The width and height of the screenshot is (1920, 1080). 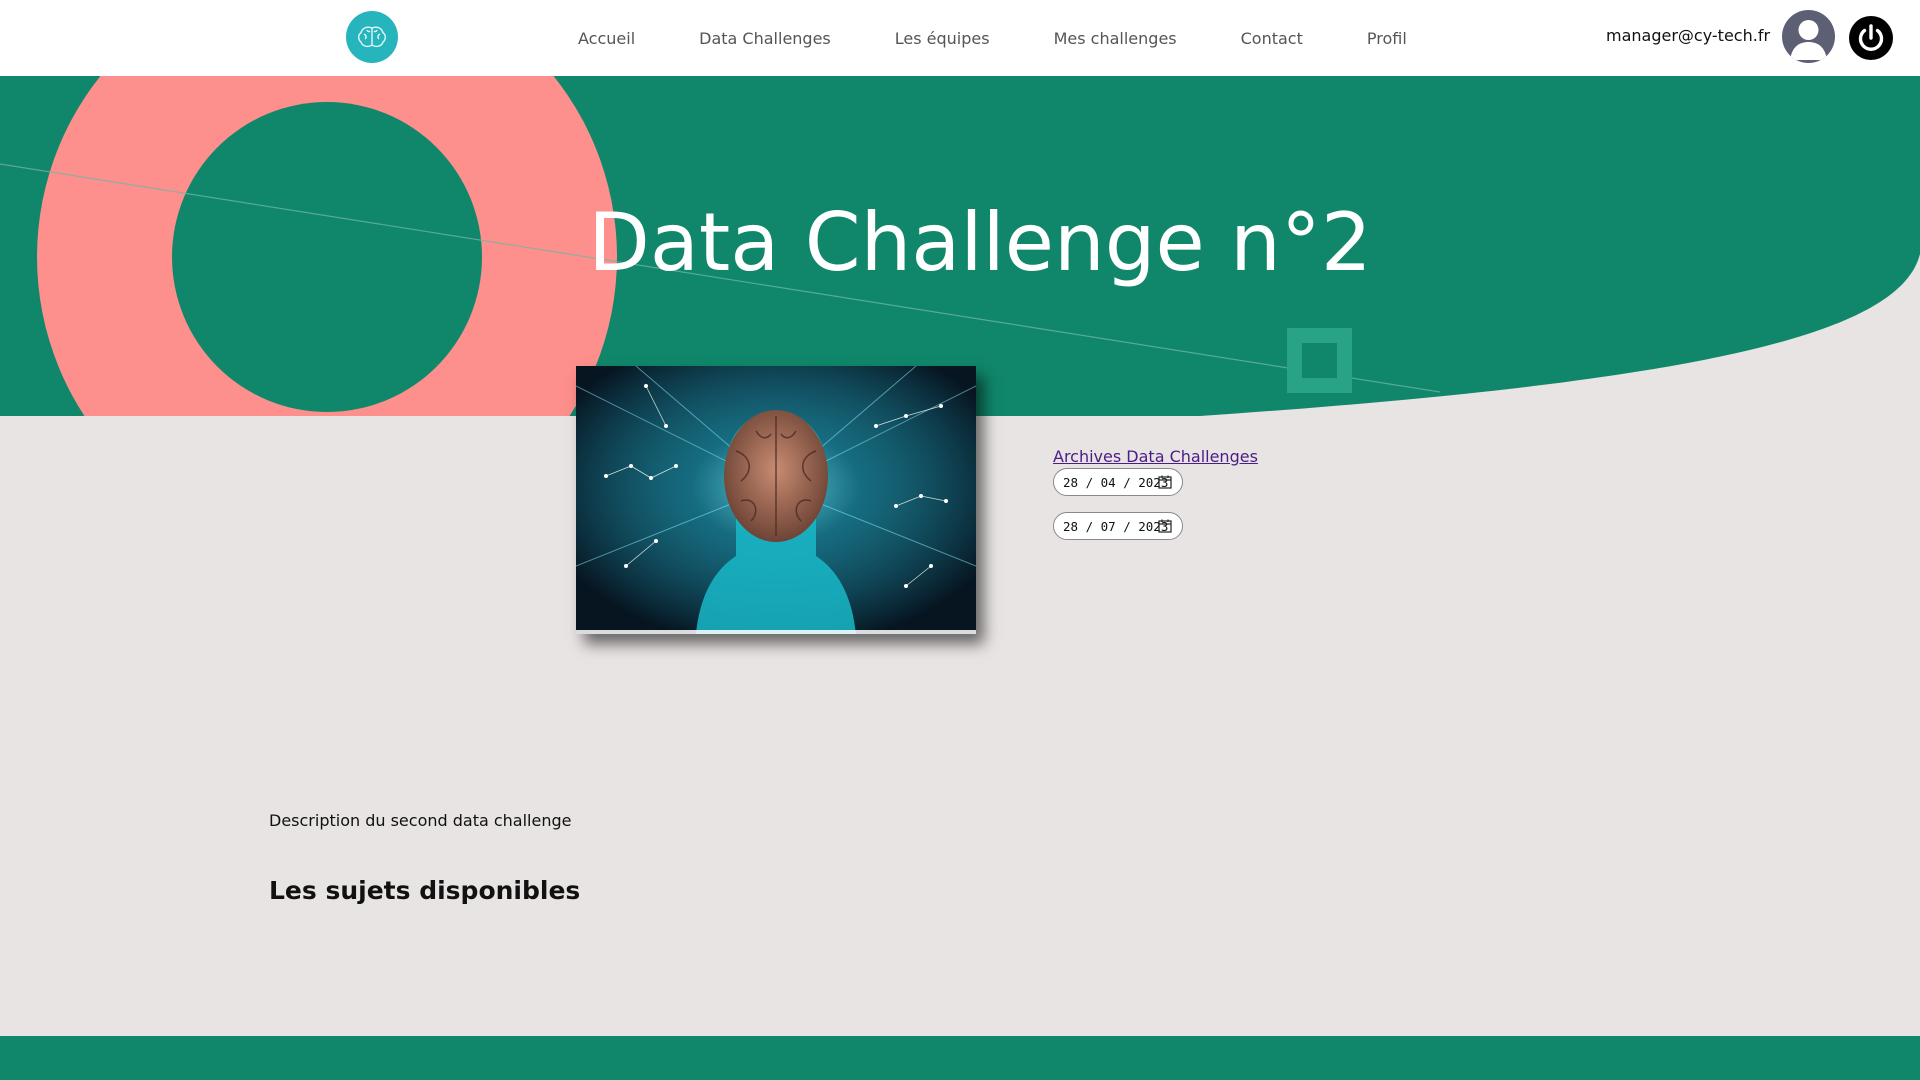 I want to click on brain-icon, so click(x=372, y=37).